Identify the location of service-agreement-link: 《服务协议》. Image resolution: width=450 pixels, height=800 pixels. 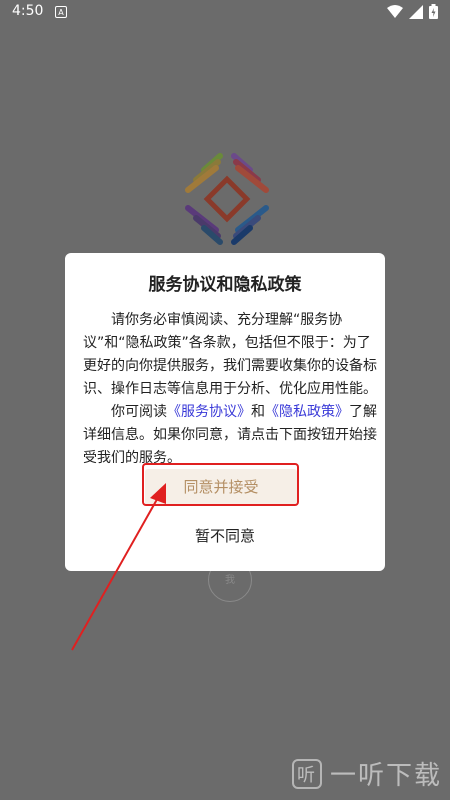
(209, 412).